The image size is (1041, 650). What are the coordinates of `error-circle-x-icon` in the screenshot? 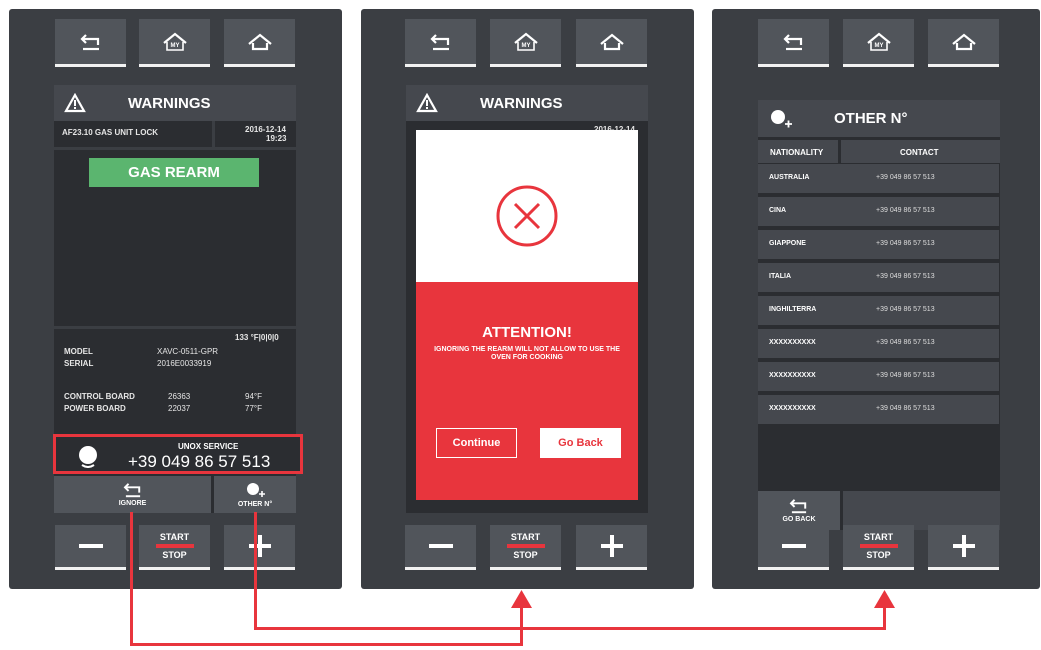 It's located at (527, 216).